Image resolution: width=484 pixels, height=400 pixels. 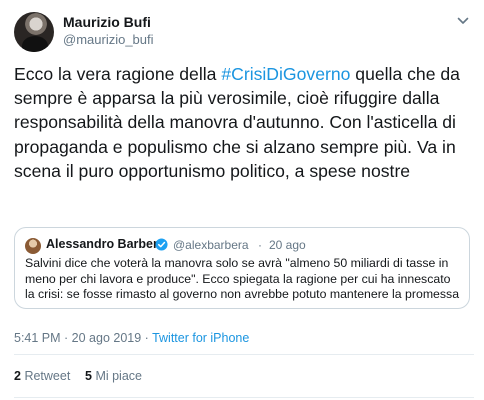 I want to click on retweet-label: Retweet, so click(x=47, y=376).